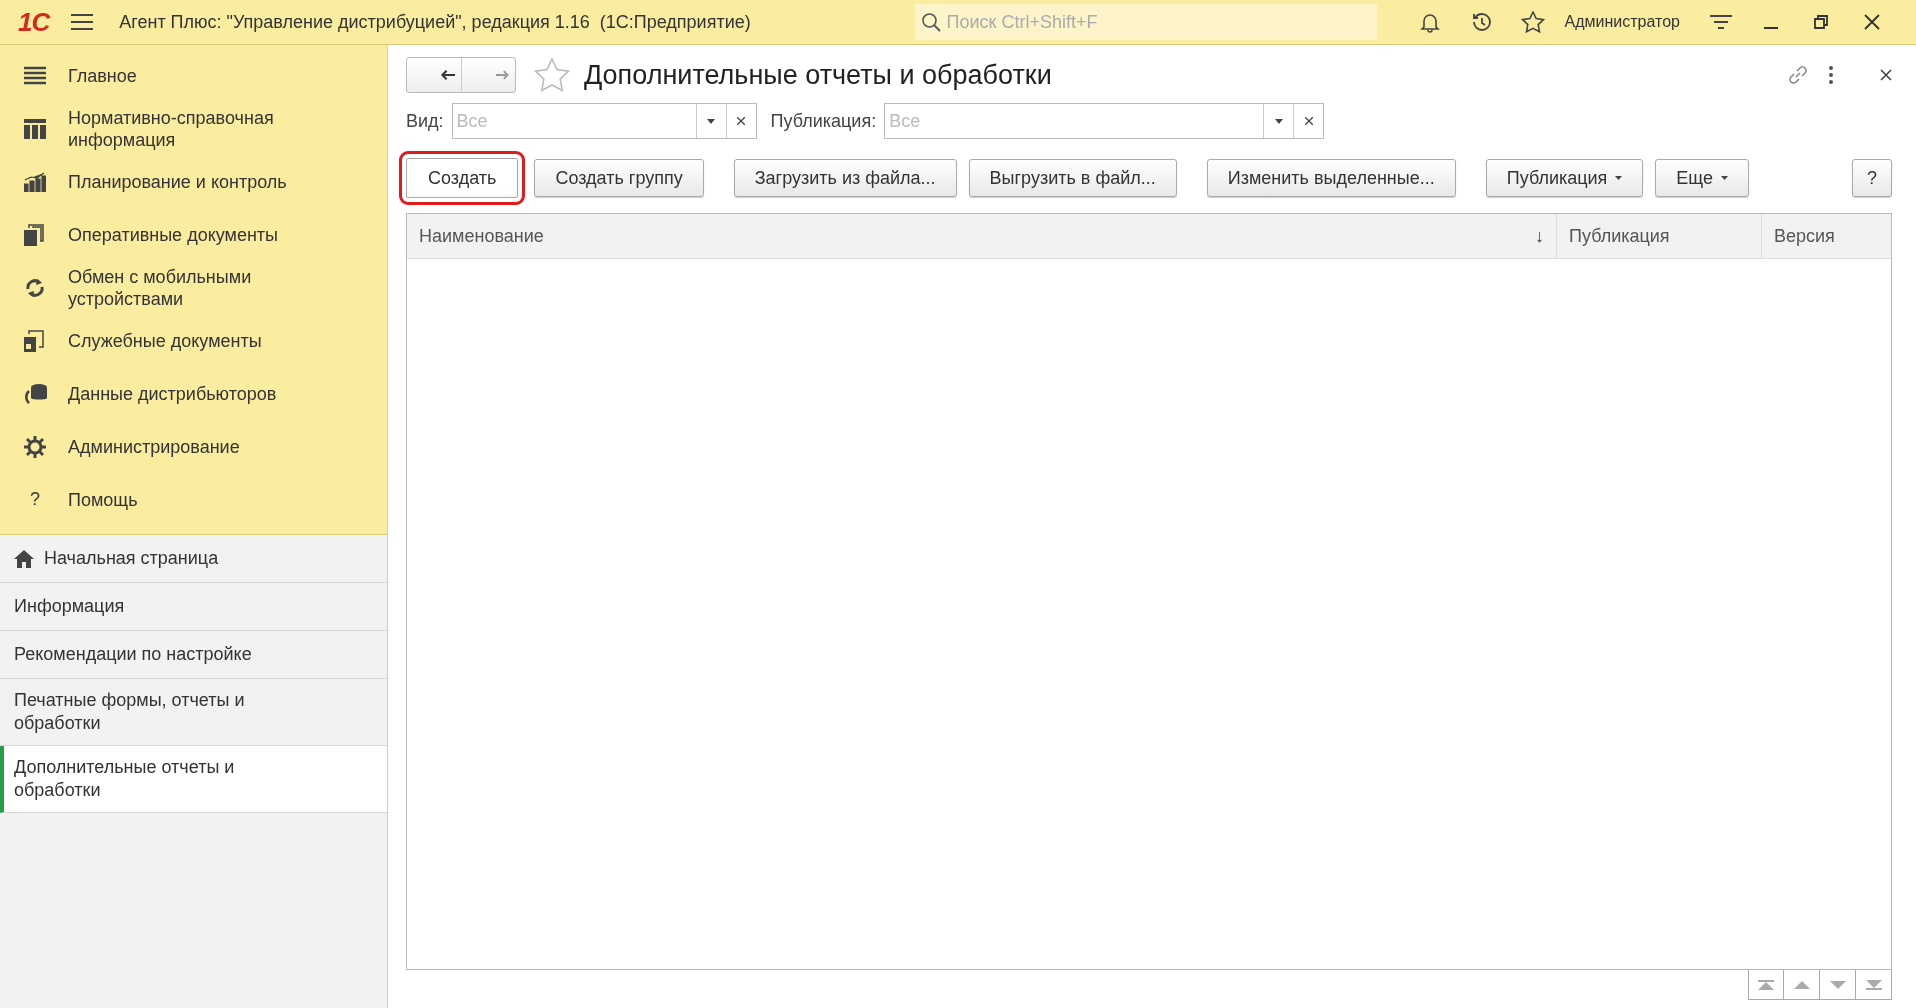 The width and height of the screenshot is (1916, 1008). I want to click on user-name: Администратор, so click(1622, 22).